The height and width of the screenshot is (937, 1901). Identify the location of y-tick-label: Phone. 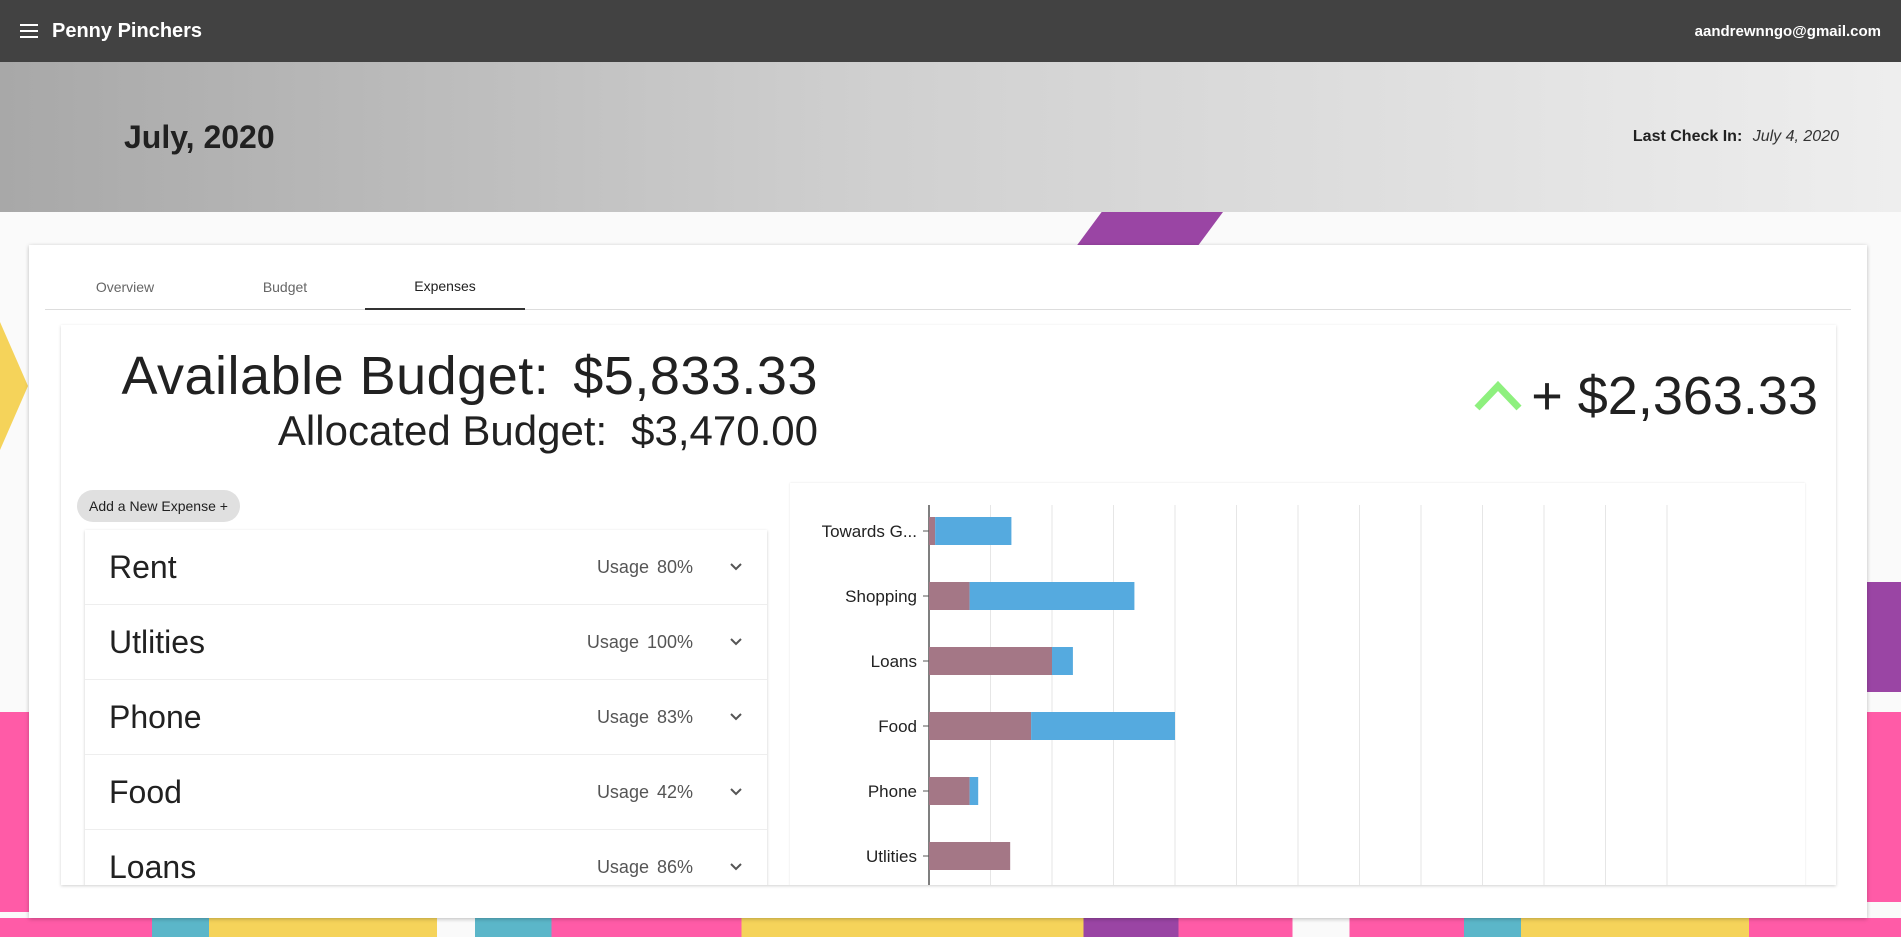
(892, 791).